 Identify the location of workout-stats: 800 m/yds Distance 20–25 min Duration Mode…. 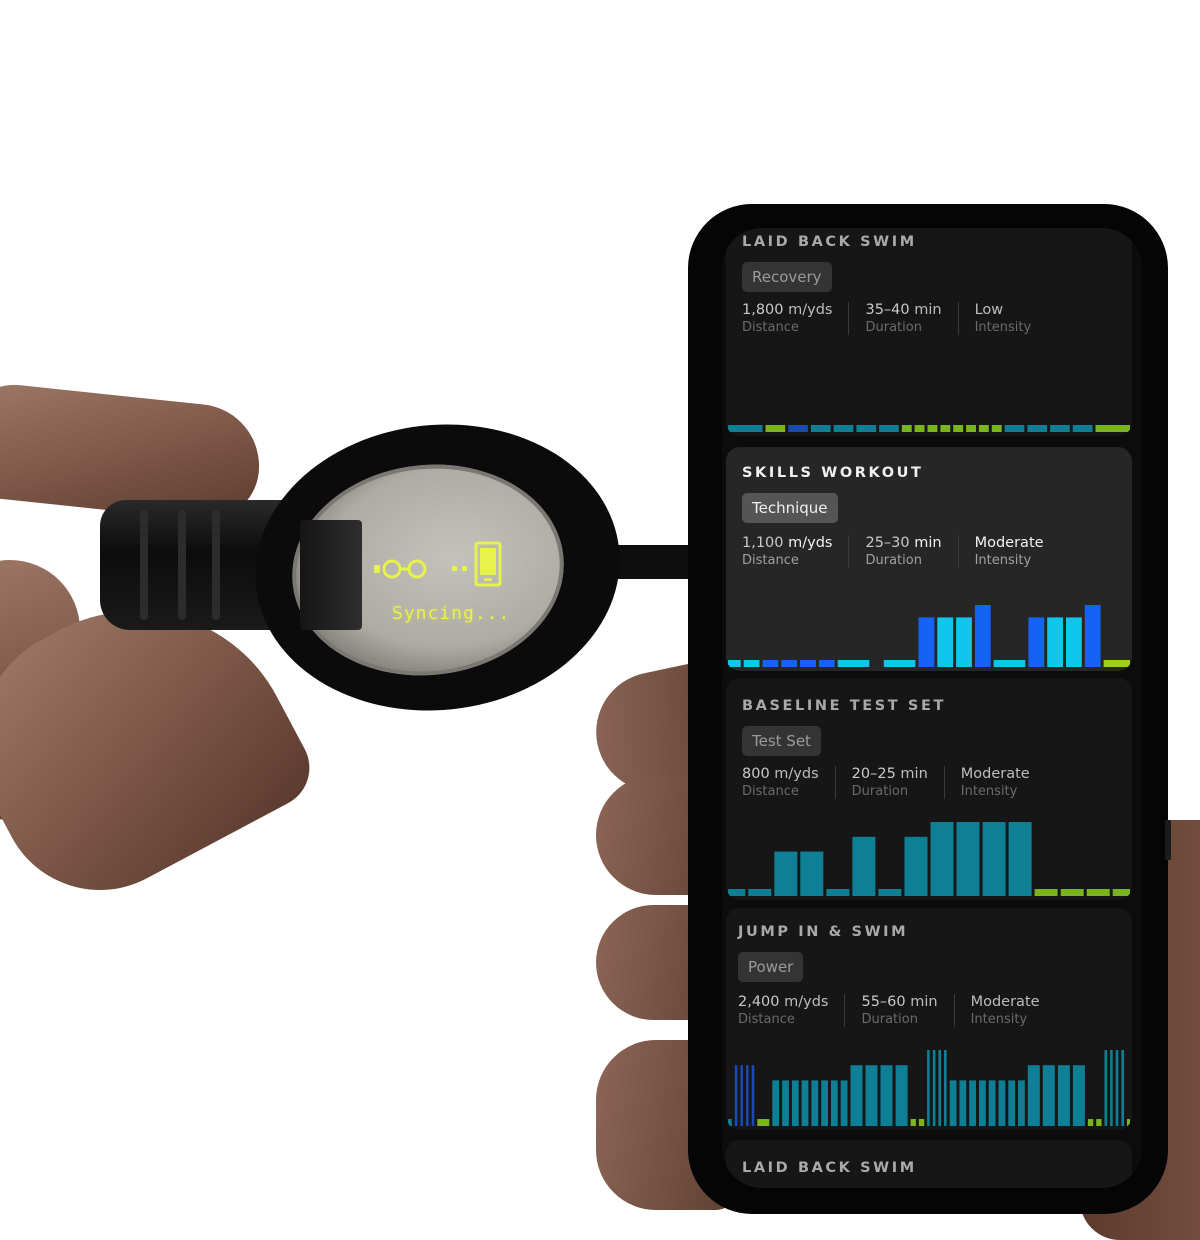
(902, 782).